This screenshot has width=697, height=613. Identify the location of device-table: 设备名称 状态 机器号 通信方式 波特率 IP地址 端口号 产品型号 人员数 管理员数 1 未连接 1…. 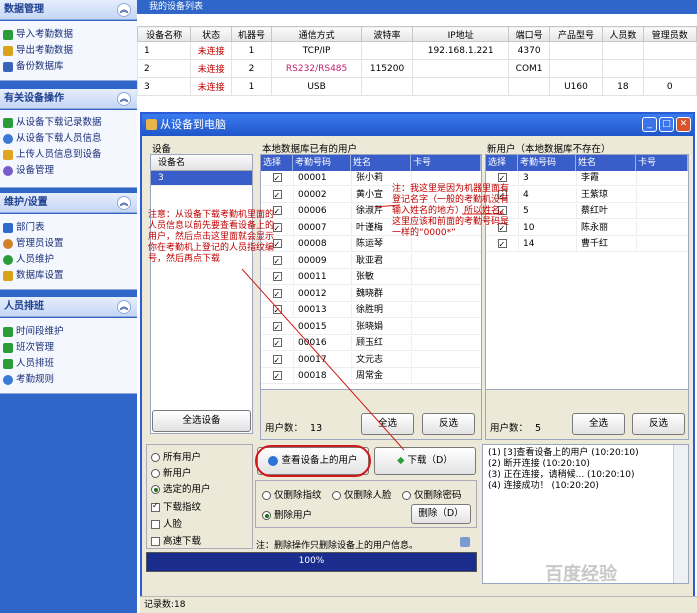
(416, 62).